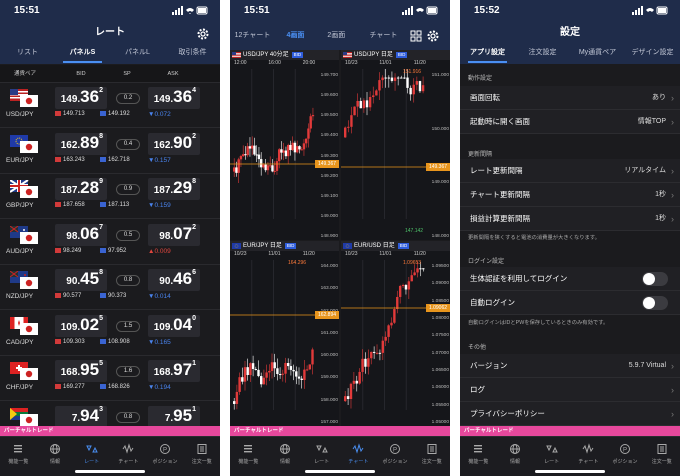 Image resolution: width=680 pixels, height=476 pixels. Describe the element at coordinates (661, 462) in the screenshot. I see `nav-label: 注文一覧` at that location.